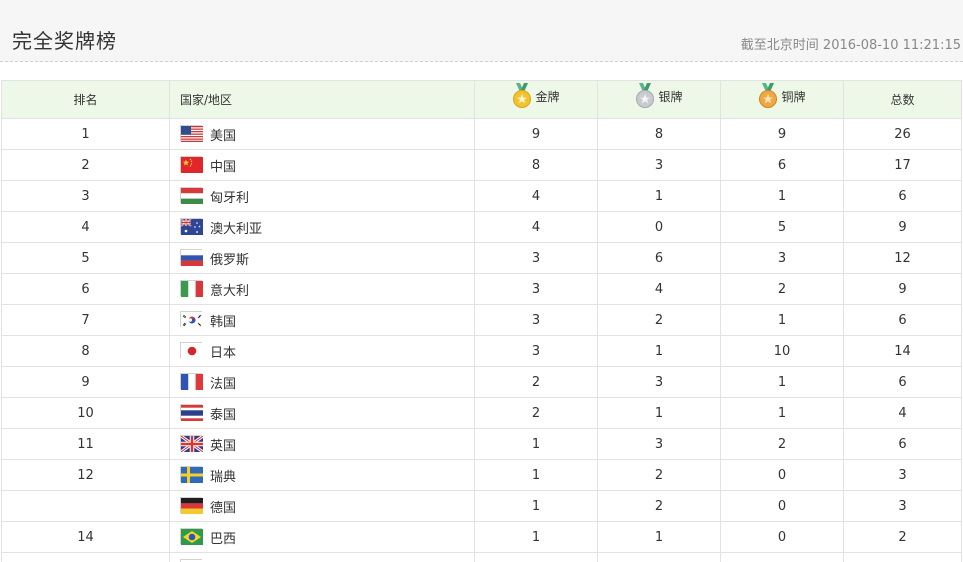 The height and width of the screenshot is (562, 963). I want to click on header-spacer, so click(481, 71).